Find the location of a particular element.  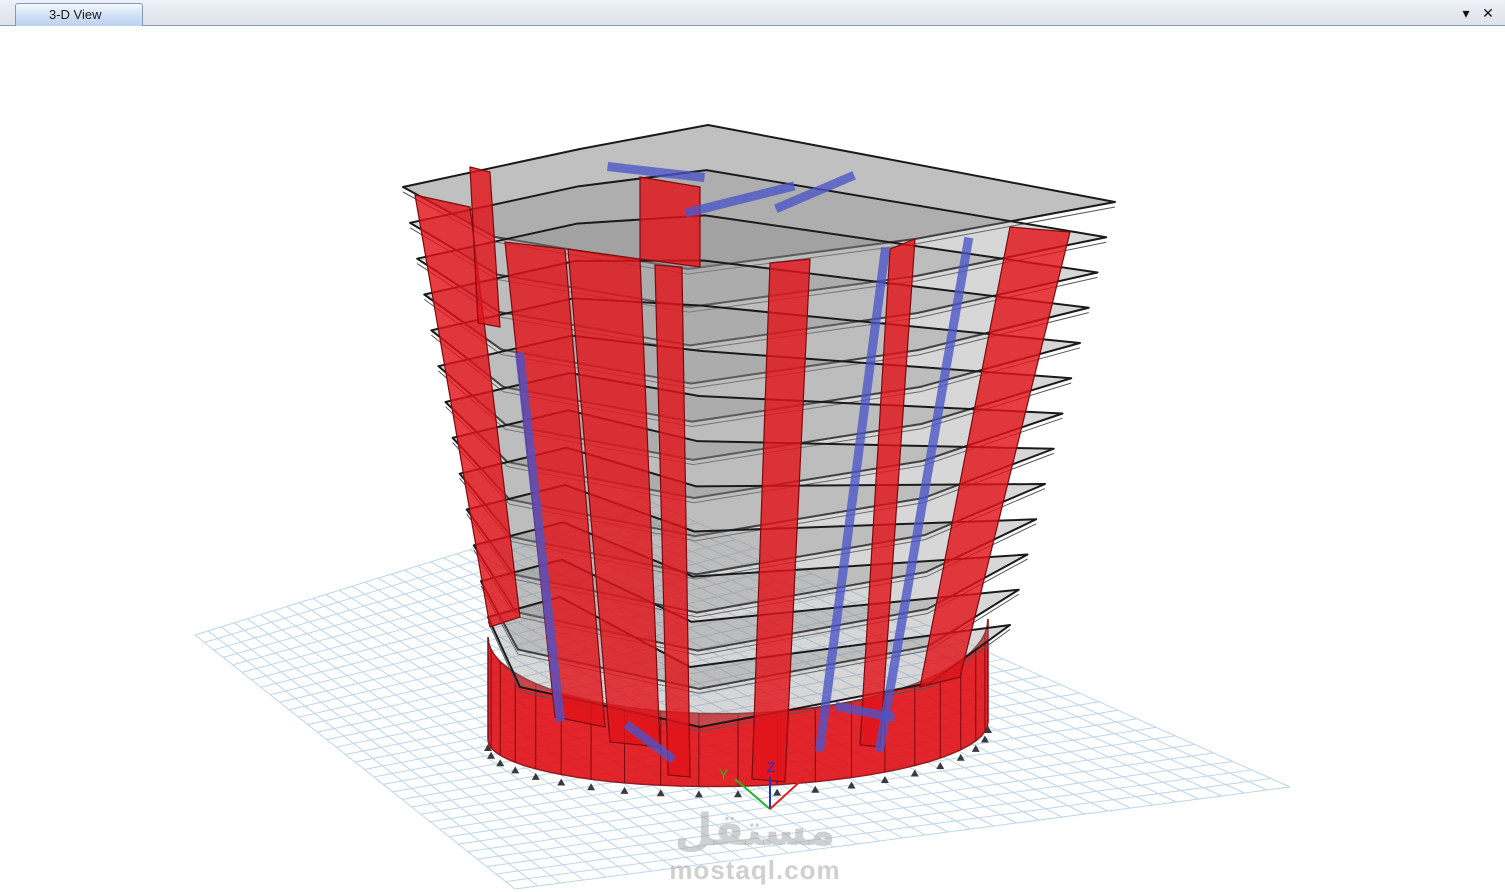

view-tab-bar: 3-D View ▾ ✕ is located at coordinates (752, 13).